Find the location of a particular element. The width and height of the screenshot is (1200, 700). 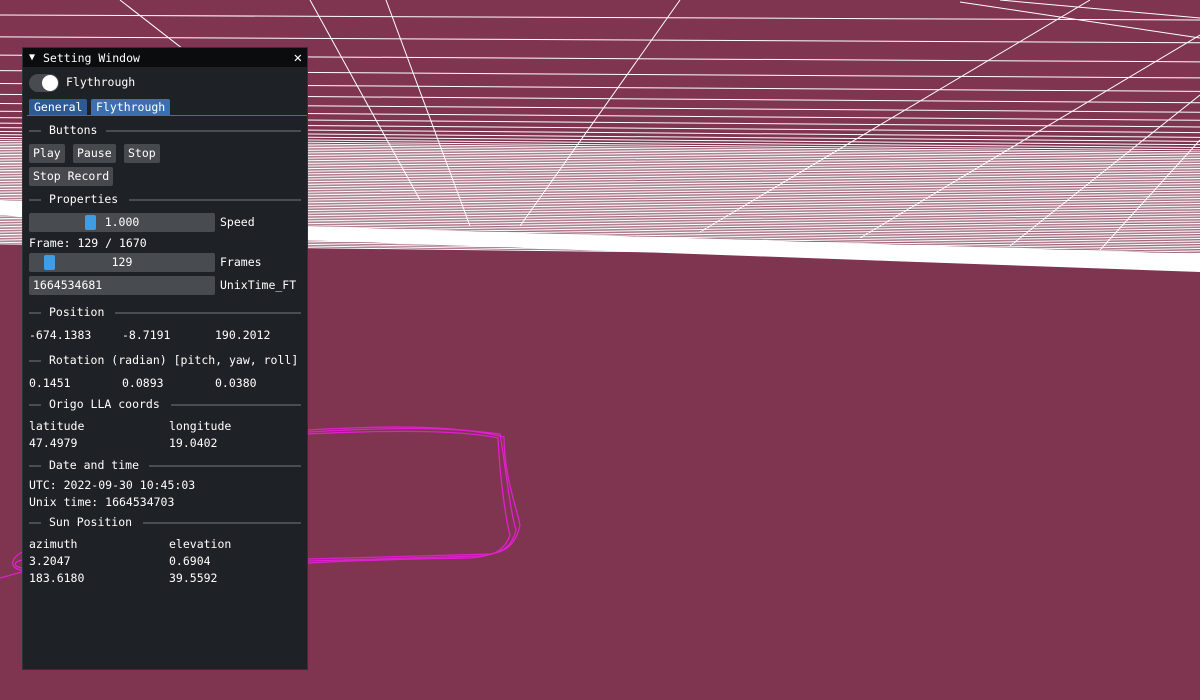

collapse-triangle-icon: ▼ is located at coordinates (34, 57).